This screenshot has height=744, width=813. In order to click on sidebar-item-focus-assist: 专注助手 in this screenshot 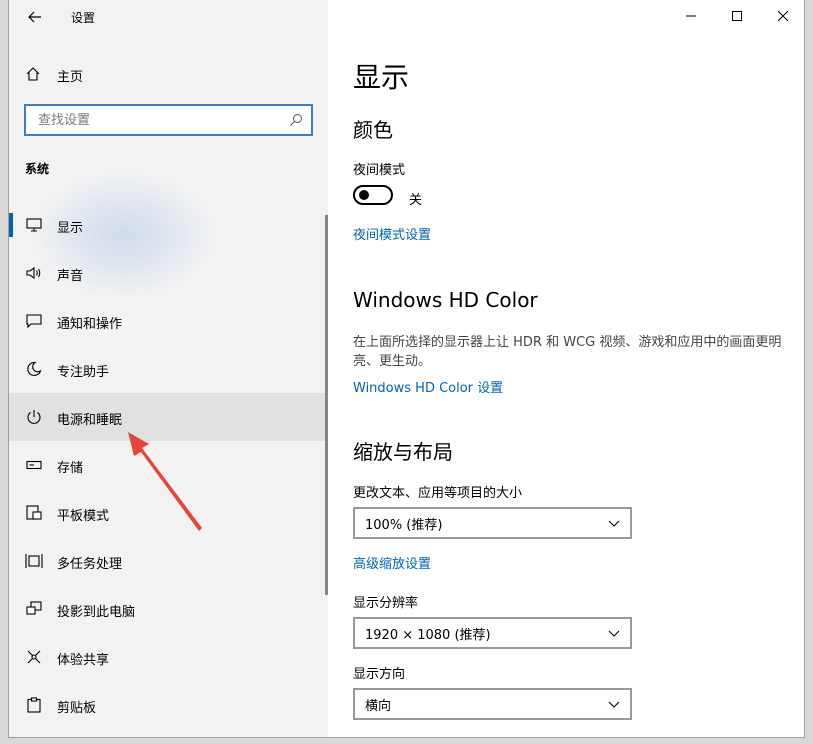, I will do `click(168, 369)`.